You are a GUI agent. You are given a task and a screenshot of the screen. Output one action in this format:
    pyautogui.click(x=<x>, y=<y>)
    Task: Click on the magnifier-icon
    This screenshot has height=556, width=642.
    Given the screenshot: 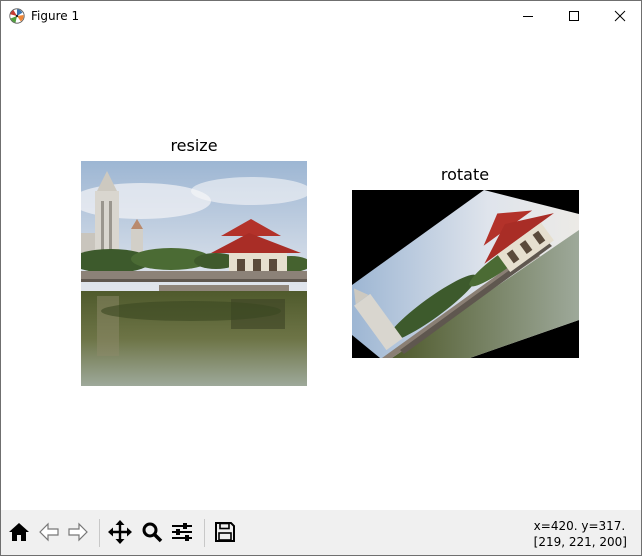 What is the action you would take?
    pyautogui.click(x=152, y=532)
    